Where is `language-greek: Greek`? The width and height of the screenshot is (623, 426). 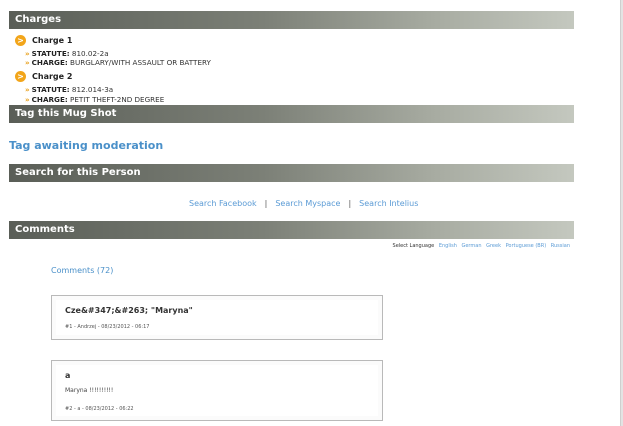
language-greek: Greek is located at coordinates (493, 246).